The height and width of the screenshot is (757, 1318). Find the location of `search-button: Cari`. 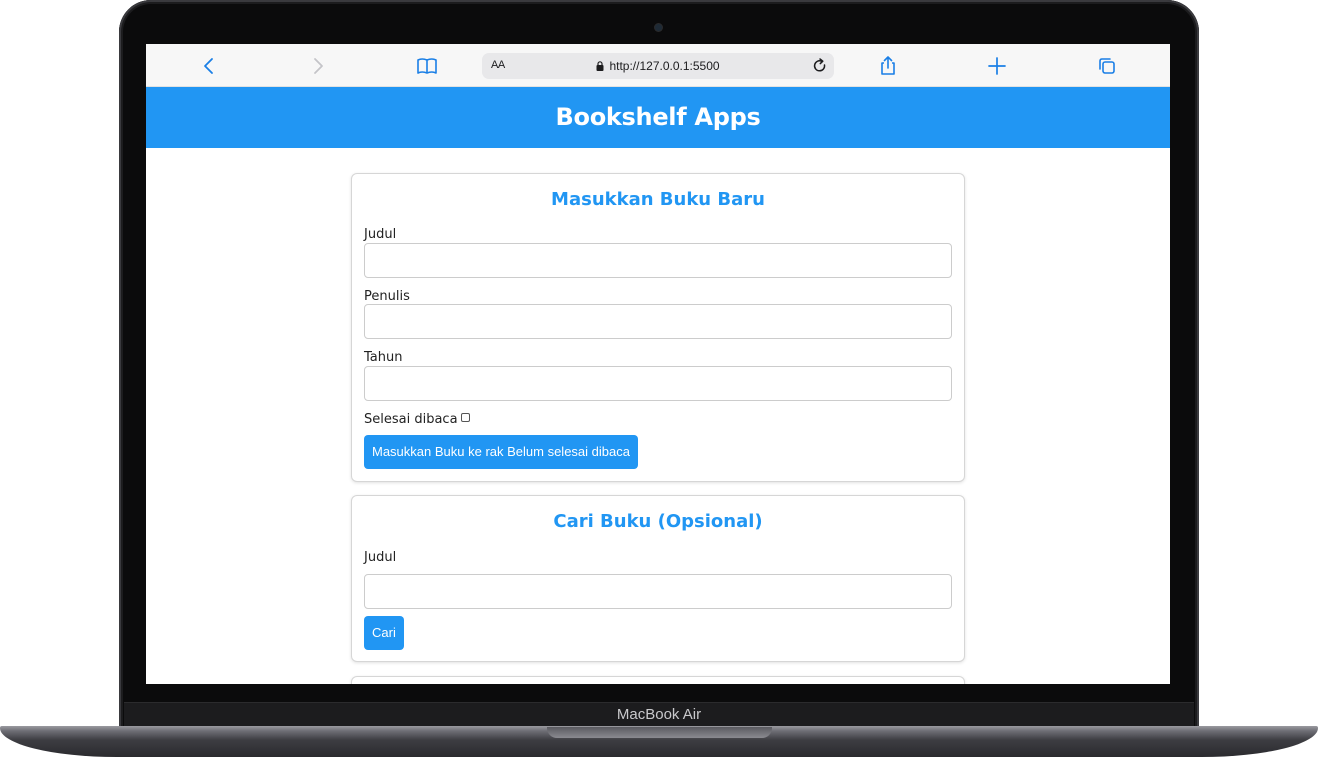

search-button: Cari is located at coordinates (384, 633).